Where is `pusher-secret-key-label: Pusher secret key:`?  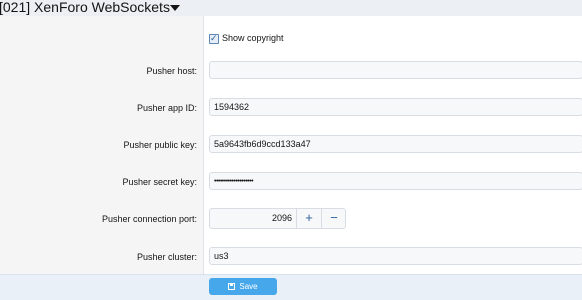 pusher-secret-key-label: Pusher secret key: is located at coordinates (159, 182).